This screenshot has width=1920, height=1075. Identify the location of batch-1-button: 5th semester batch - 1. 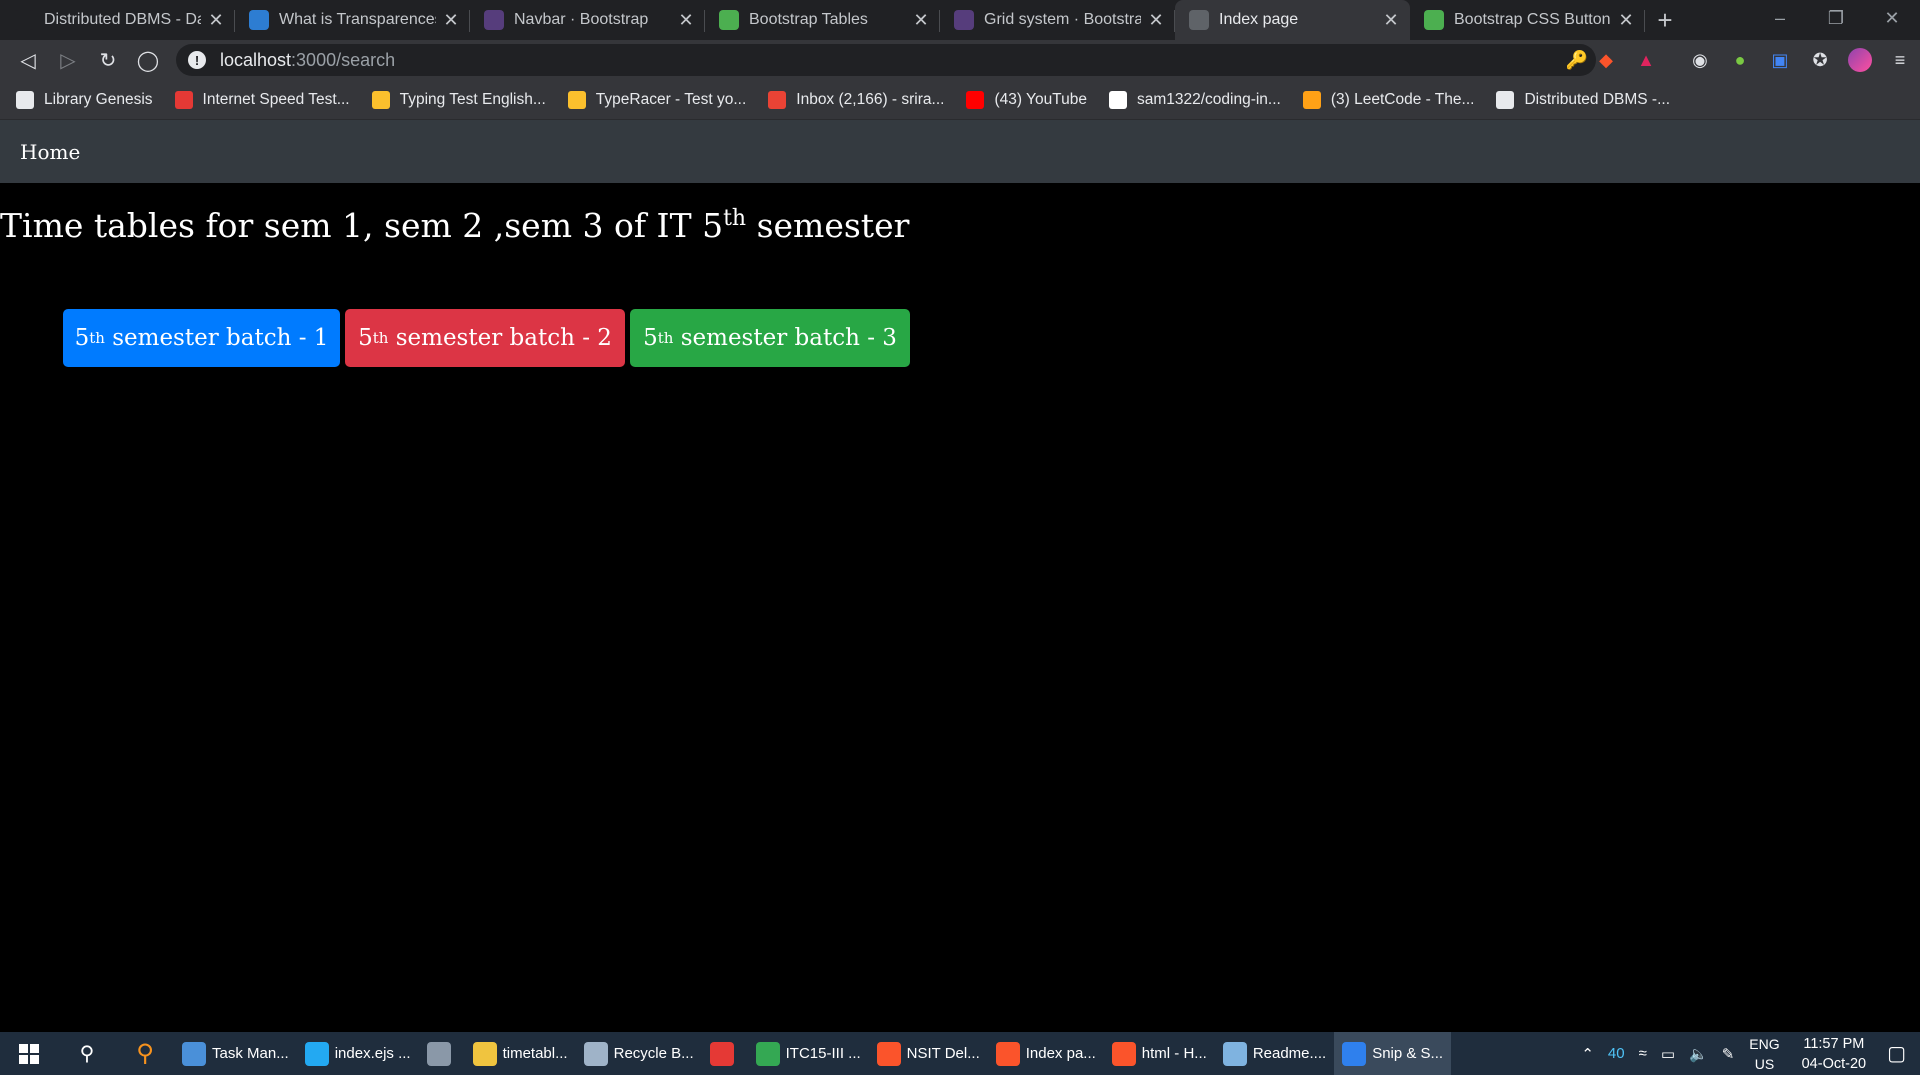
(201, 338).